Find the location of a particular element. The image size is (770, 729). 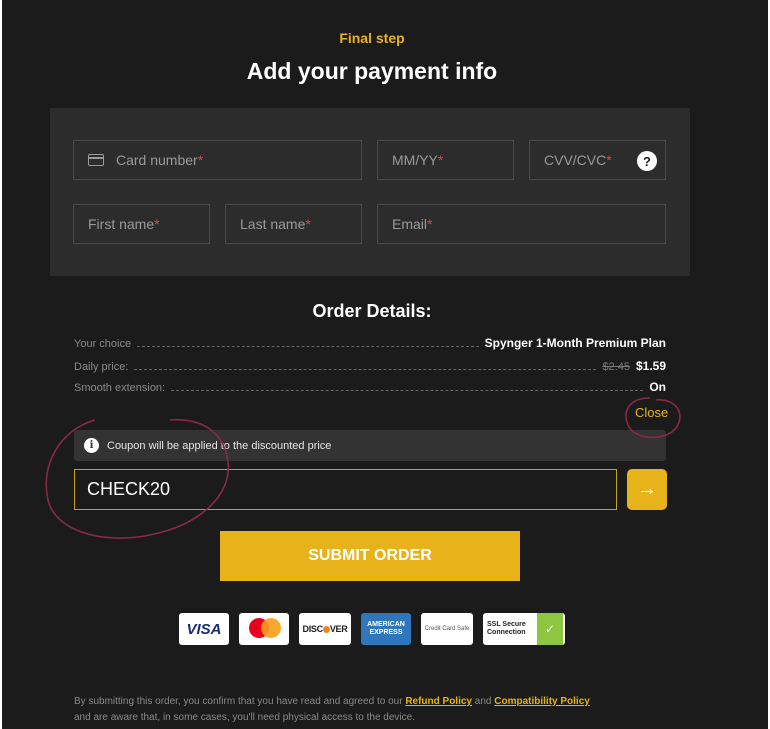

visa-logo: VISA is located at coordinates (204, 629).